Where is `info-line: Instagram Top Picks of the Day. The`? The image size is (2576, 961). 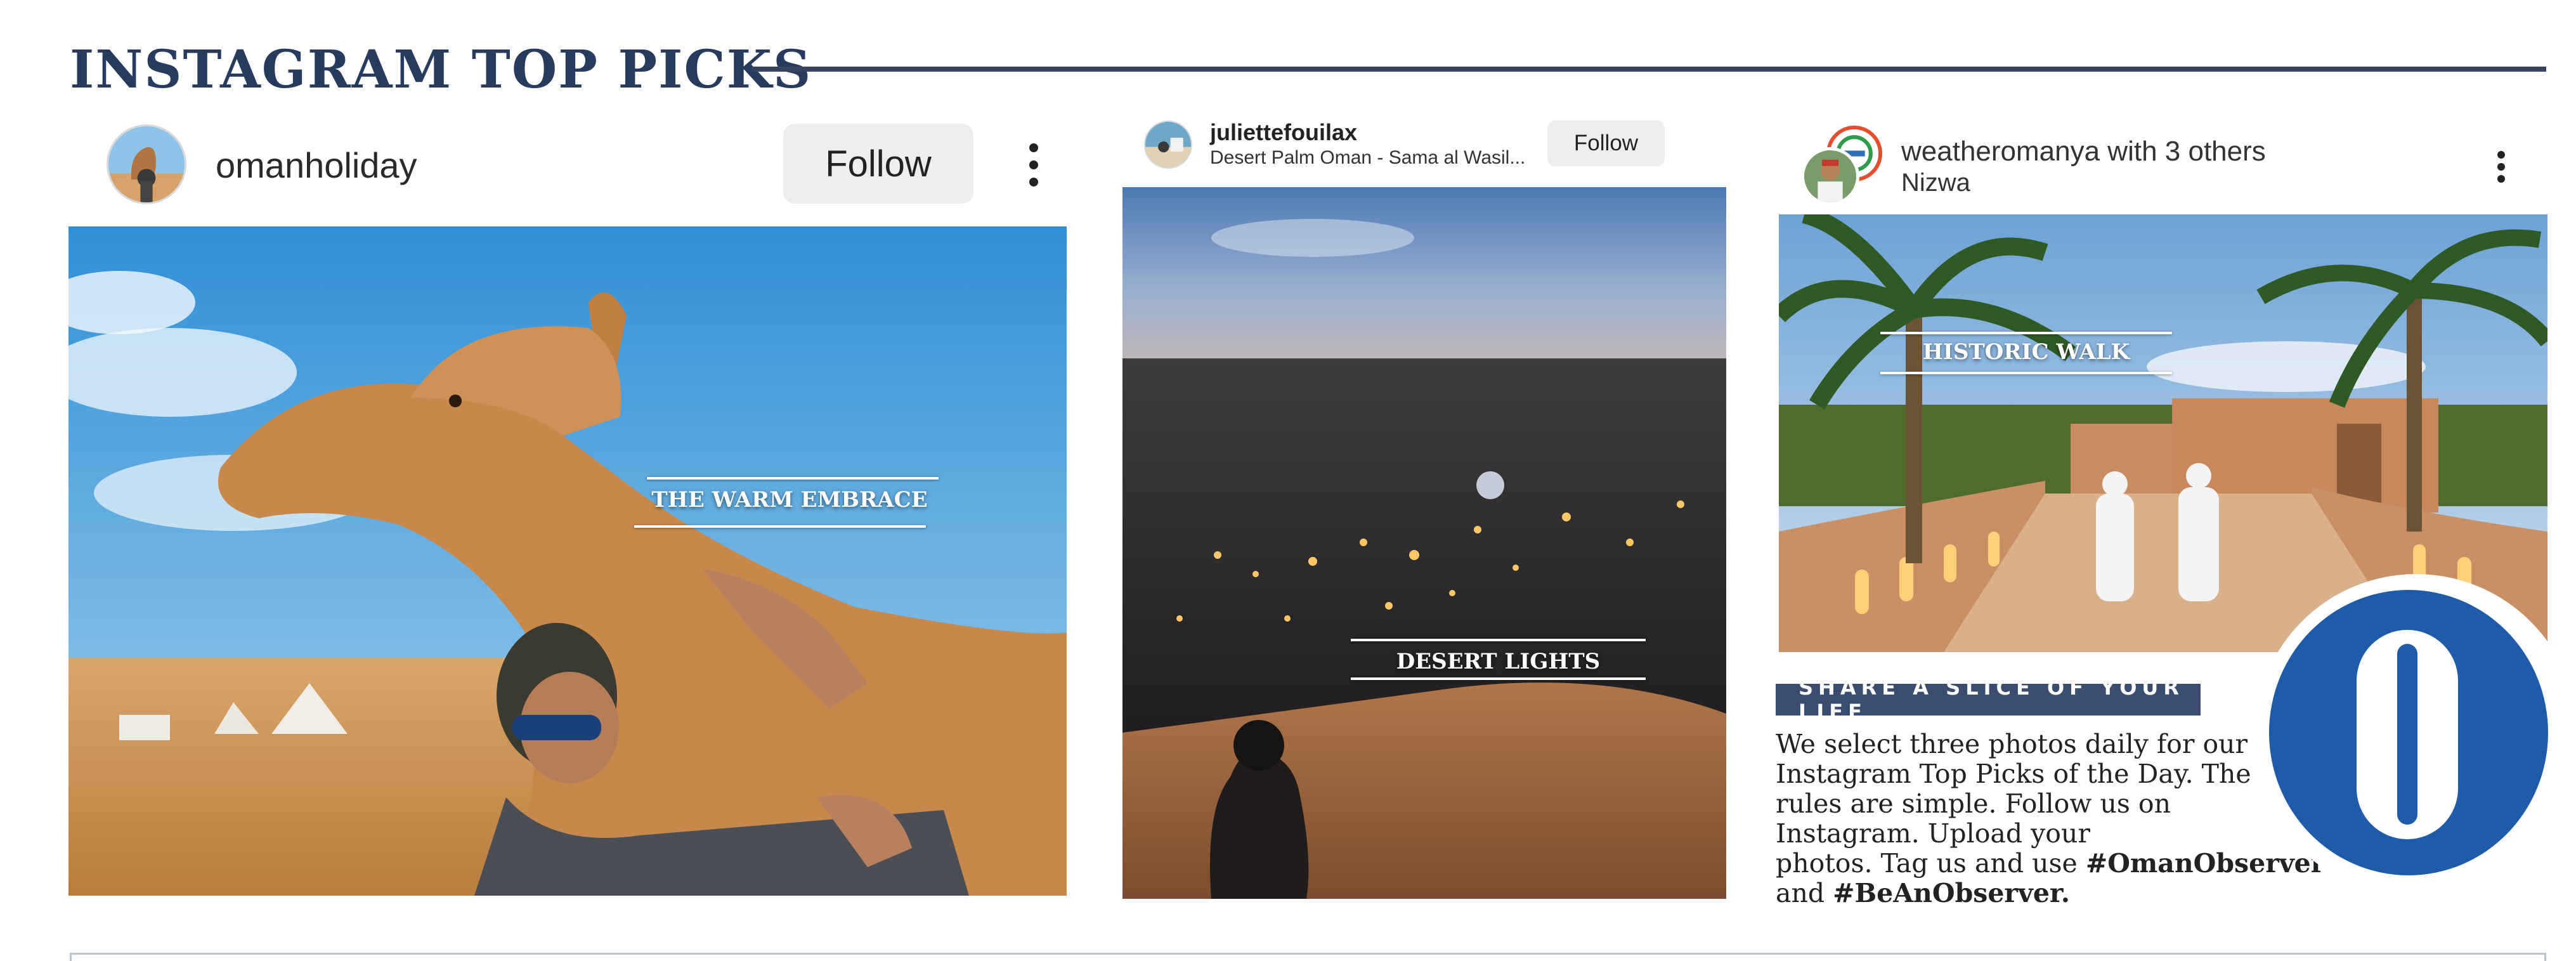 info-line: Instagram Top Picks of the Day. The is located at coordinates (2014, 774).